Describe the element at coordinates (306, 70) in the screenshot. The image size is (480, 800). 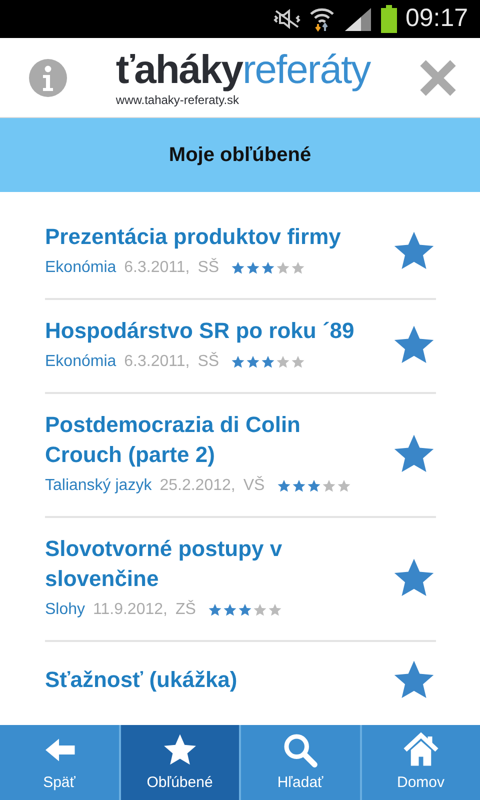
I see `logo-text: referáty` at that location.